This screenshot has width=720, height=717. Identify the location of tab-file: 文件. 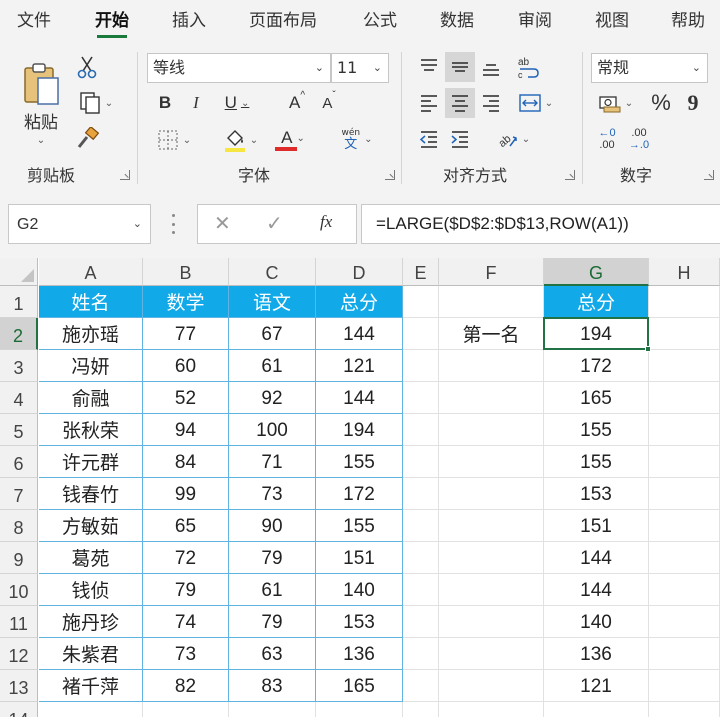
(34, 20).